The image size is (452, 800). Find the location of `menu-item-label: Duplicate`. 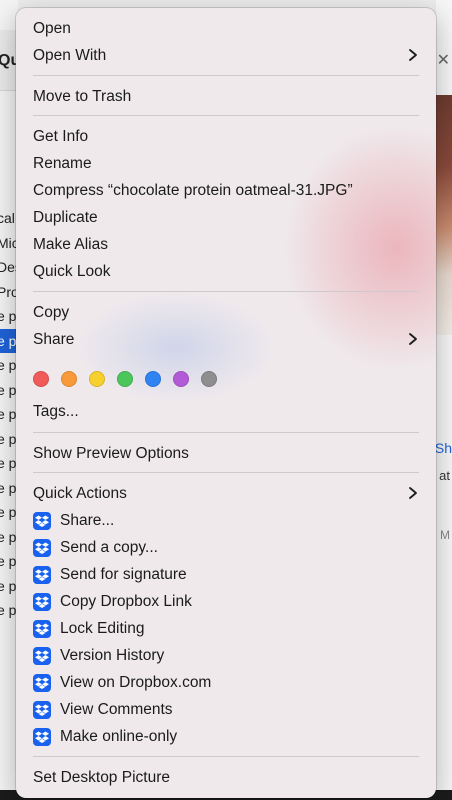

menu-item-label: Duplicate is located at coordinates (65, 217).